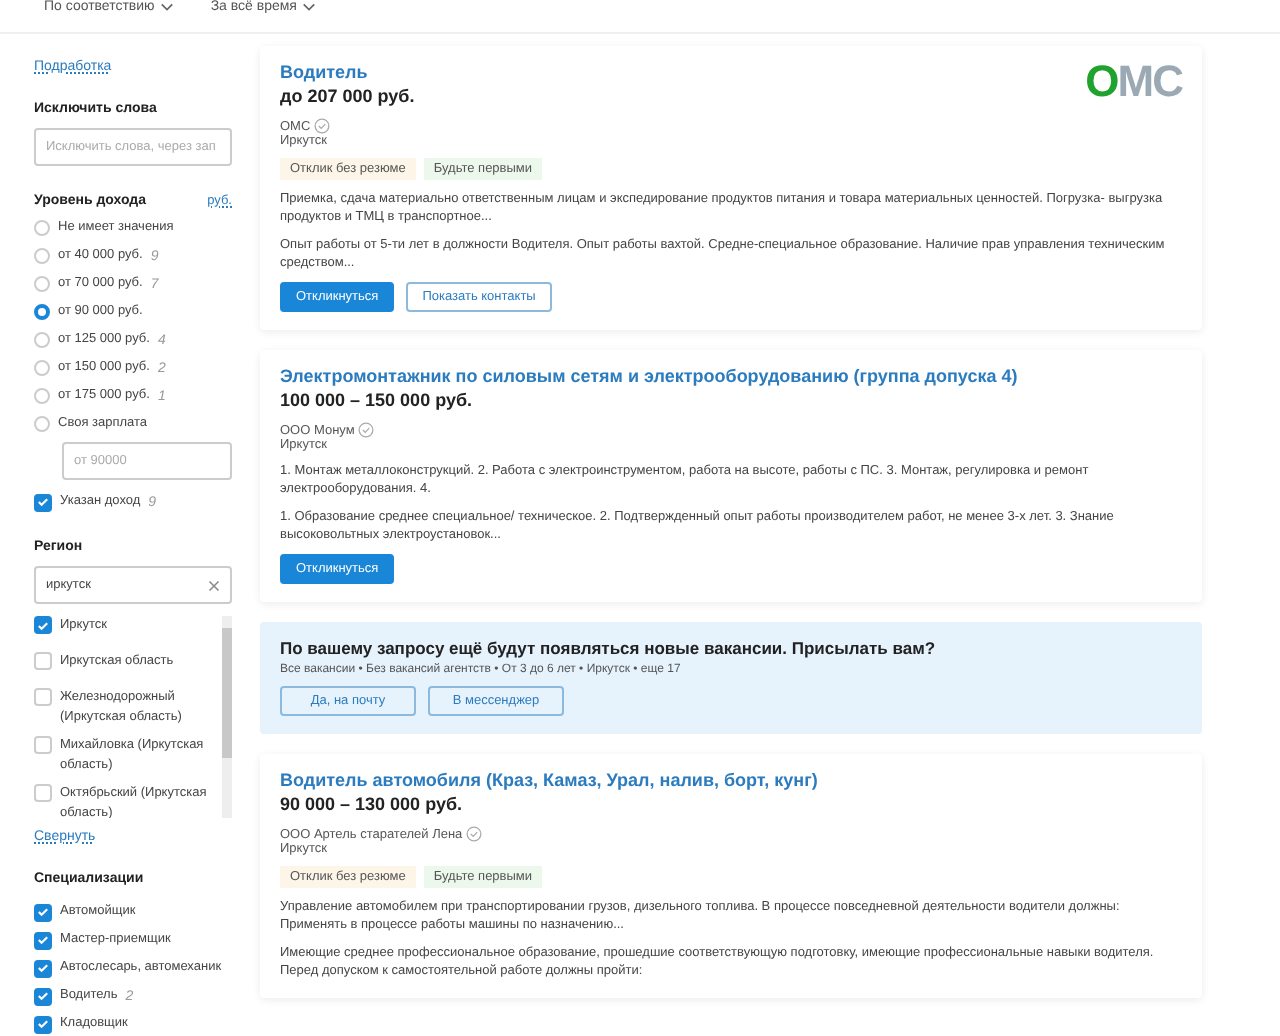  What do you see at coordinates (347, 72) in the screenshot?
I see `vacancy-title-link: Водитель` at bounding box center [347, 72].